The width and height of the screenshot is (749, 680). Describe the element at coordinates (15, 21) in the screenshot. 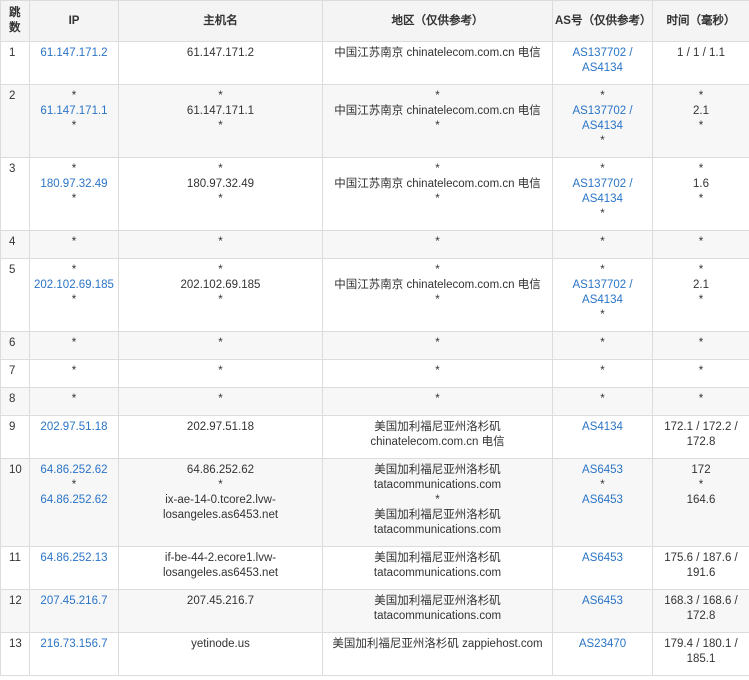

I see `col-header-hop: 跳数` at that location.